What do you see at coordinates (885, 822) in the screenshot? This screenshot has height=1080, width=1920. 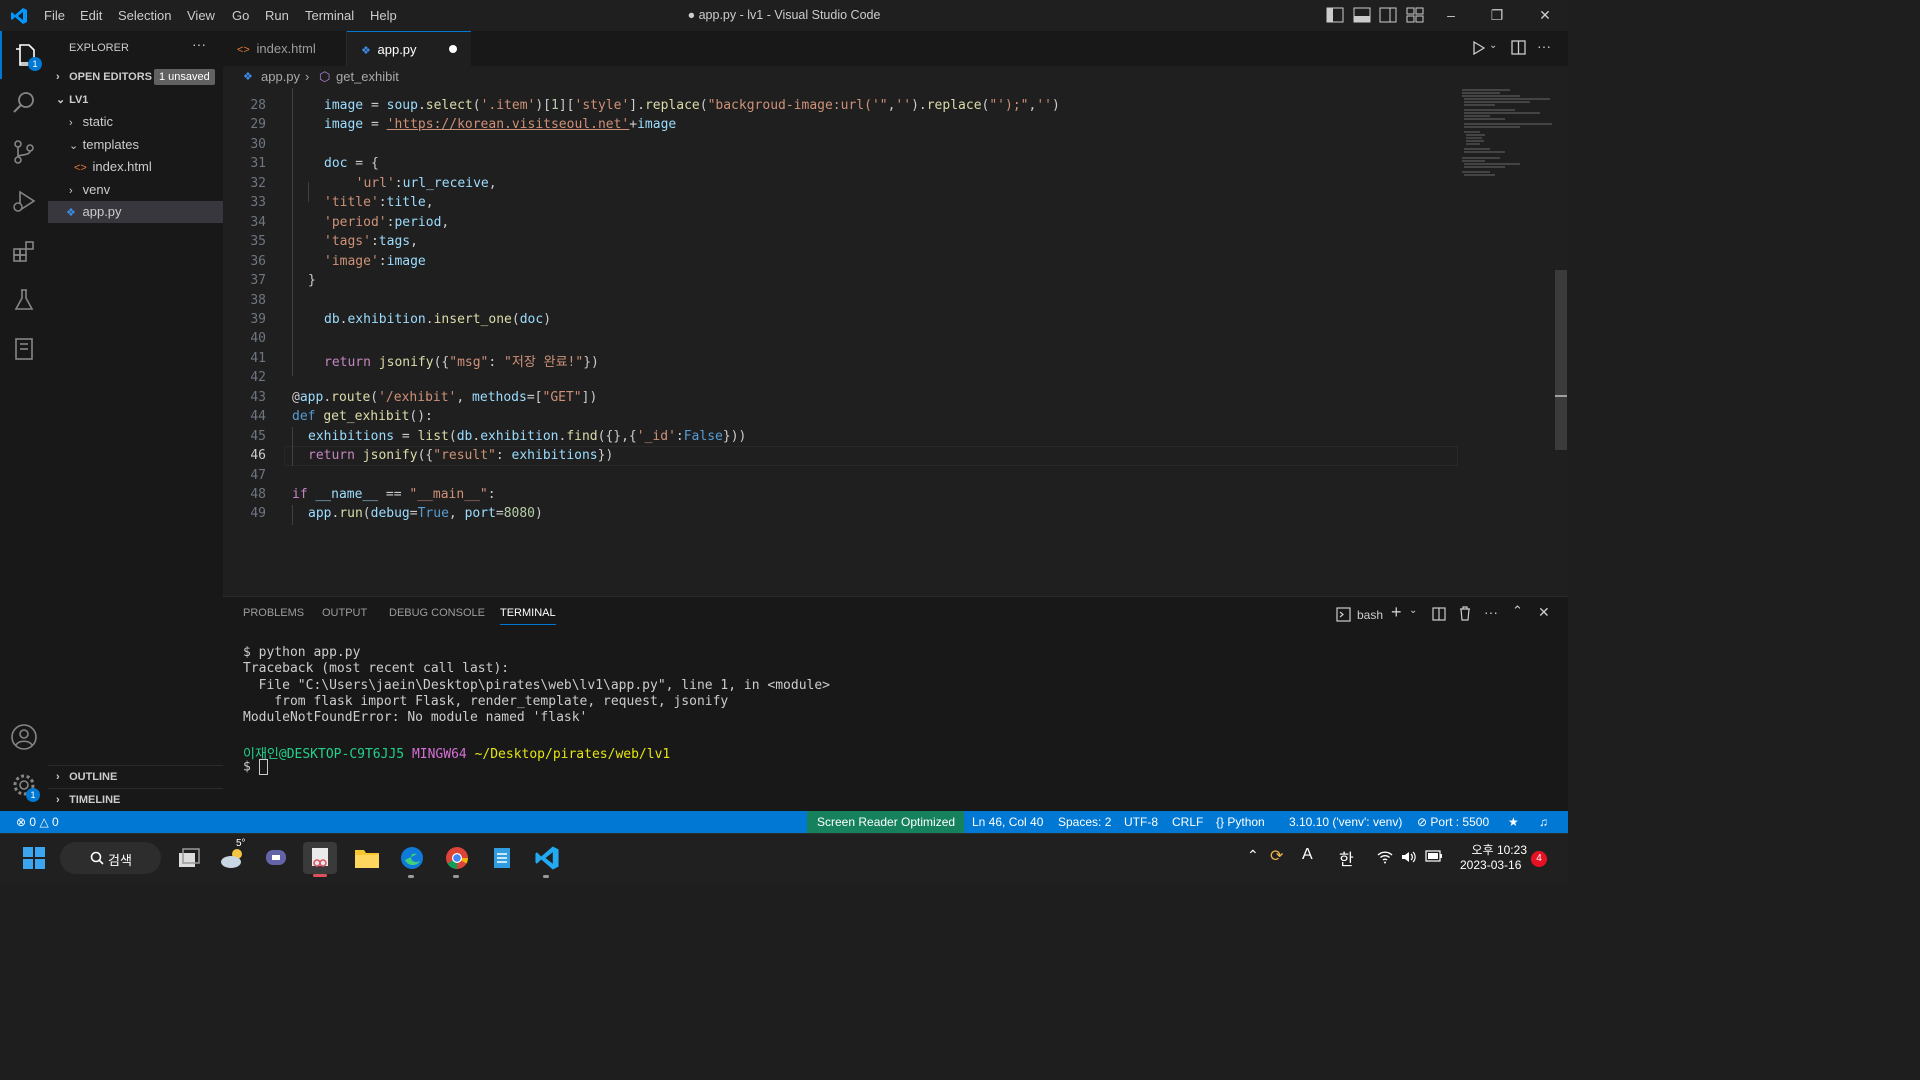 I see `screen-reader-status: Screen Reader Optimized` at bounding box center [885, 822].